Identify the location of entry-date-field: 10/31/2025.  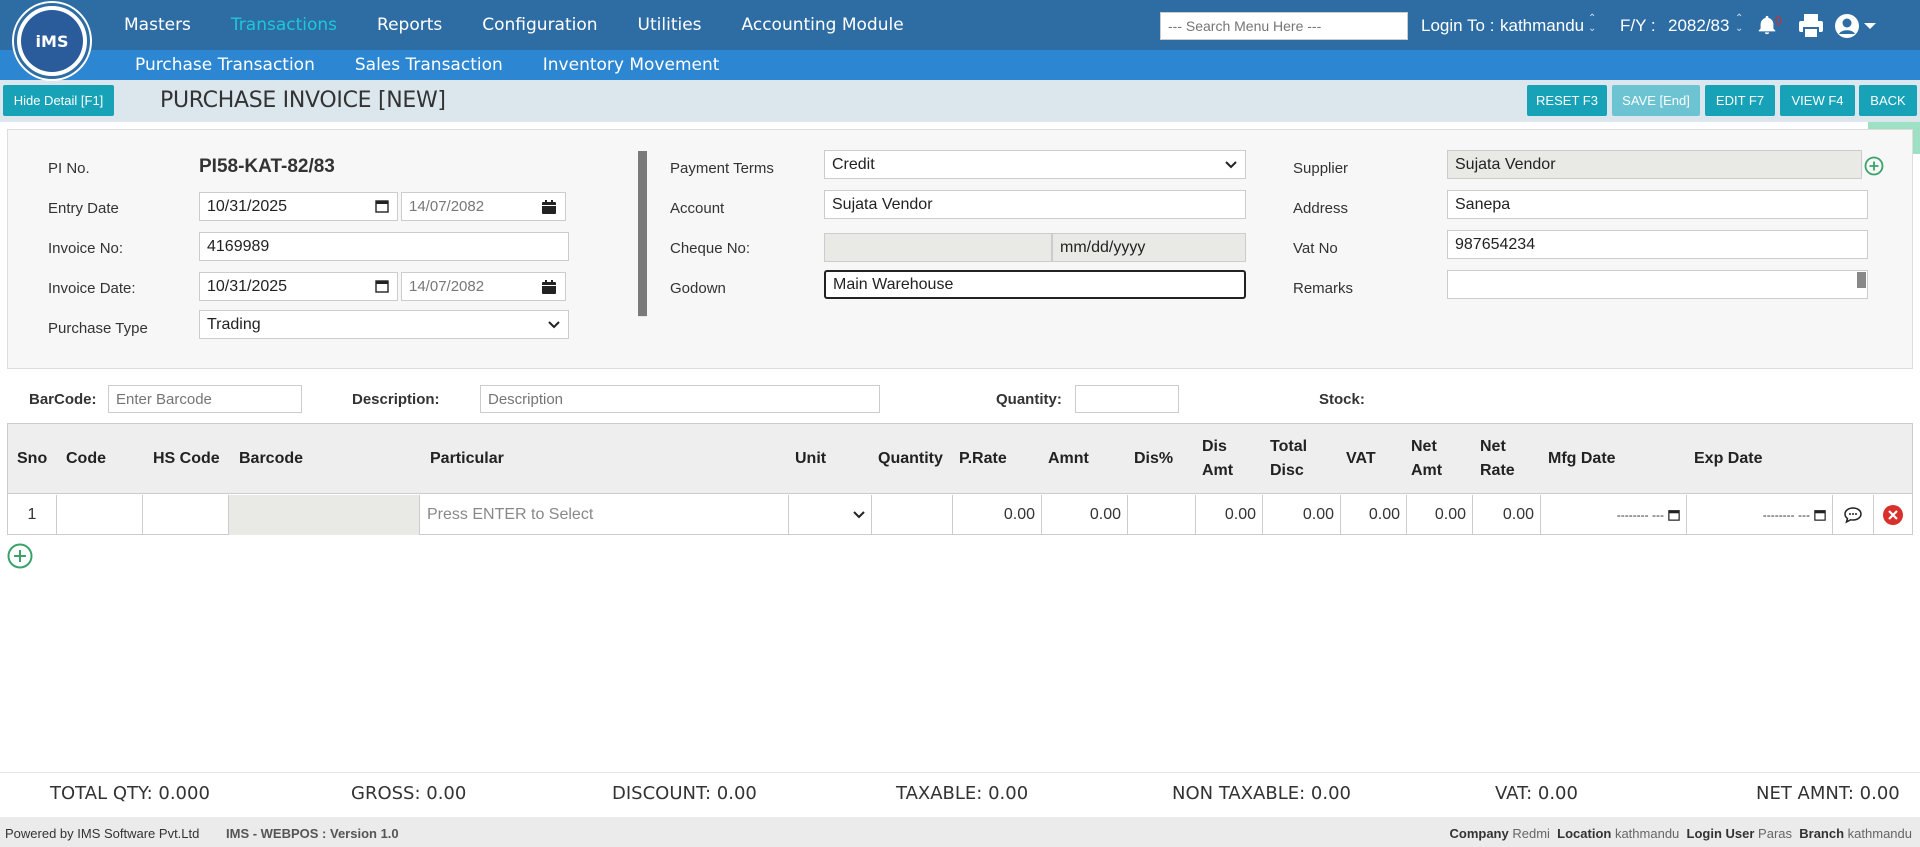
(298, 206).